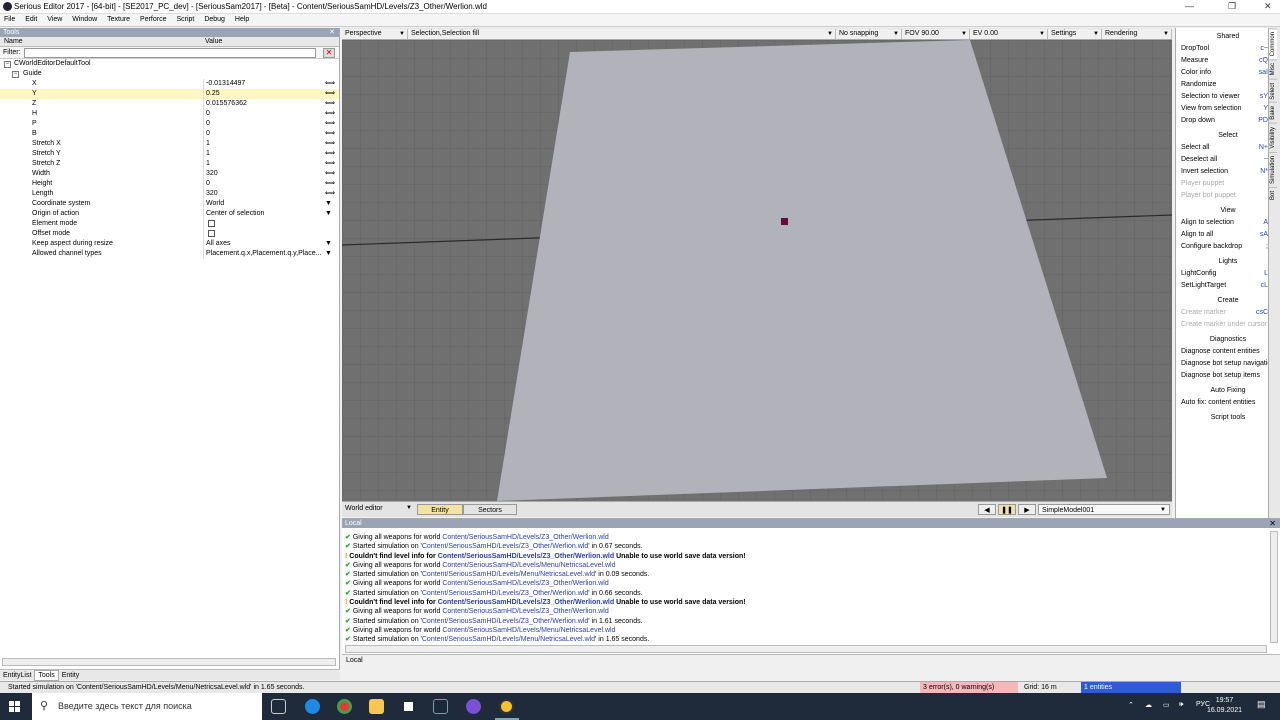 Image resolution: width=1280 pixels, height=720 pixels. I want to click on property-checkbox, so click(211, 233).